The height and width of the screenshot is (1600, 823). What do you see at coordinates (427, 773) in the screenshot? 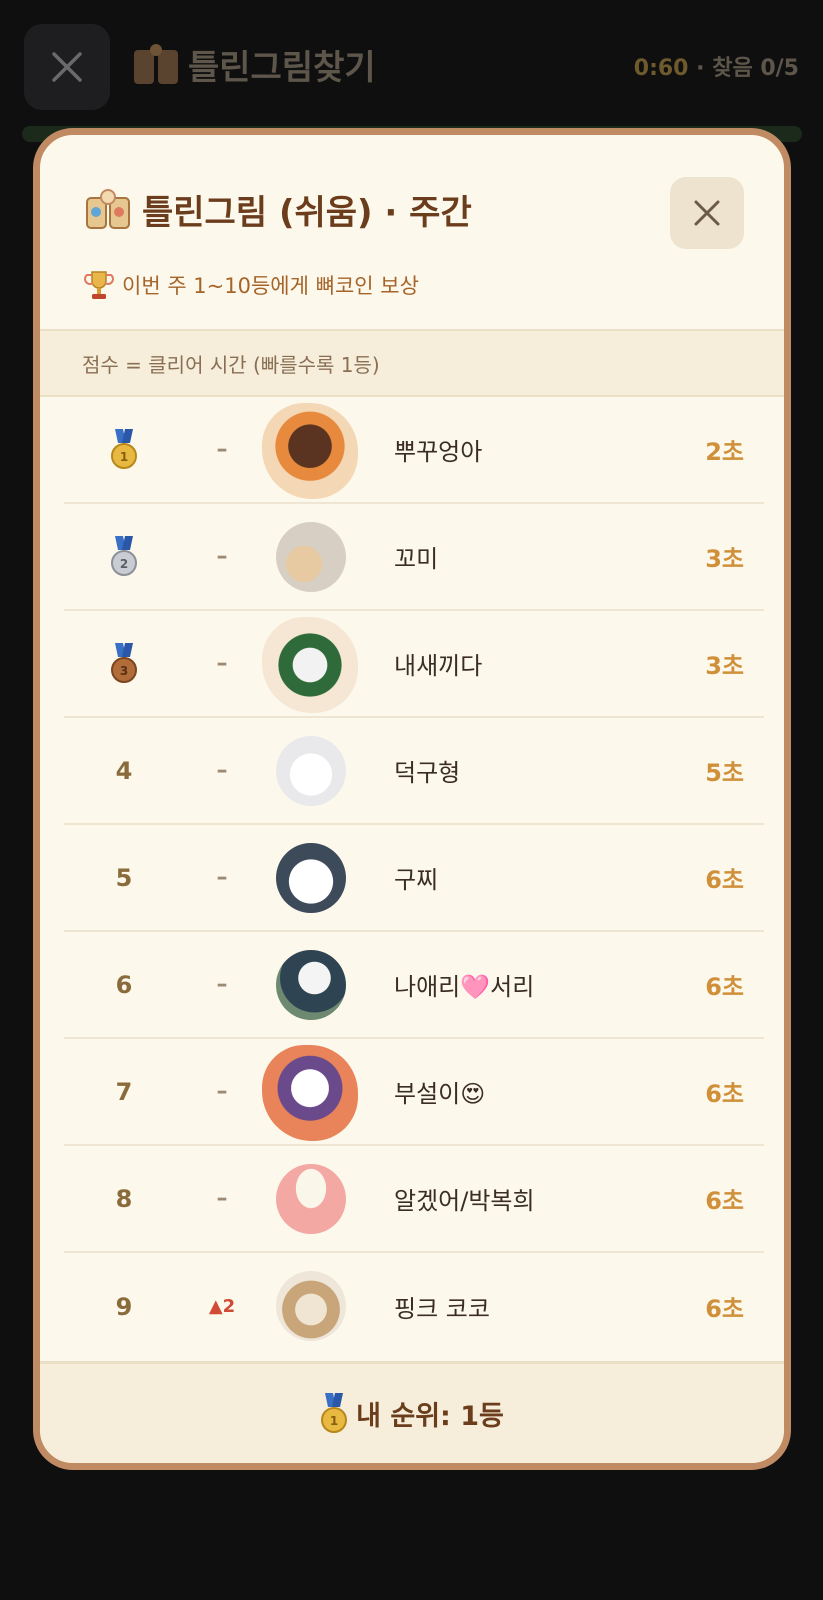
I see `player-name: 덕구형` at bounding box center [427, 773].